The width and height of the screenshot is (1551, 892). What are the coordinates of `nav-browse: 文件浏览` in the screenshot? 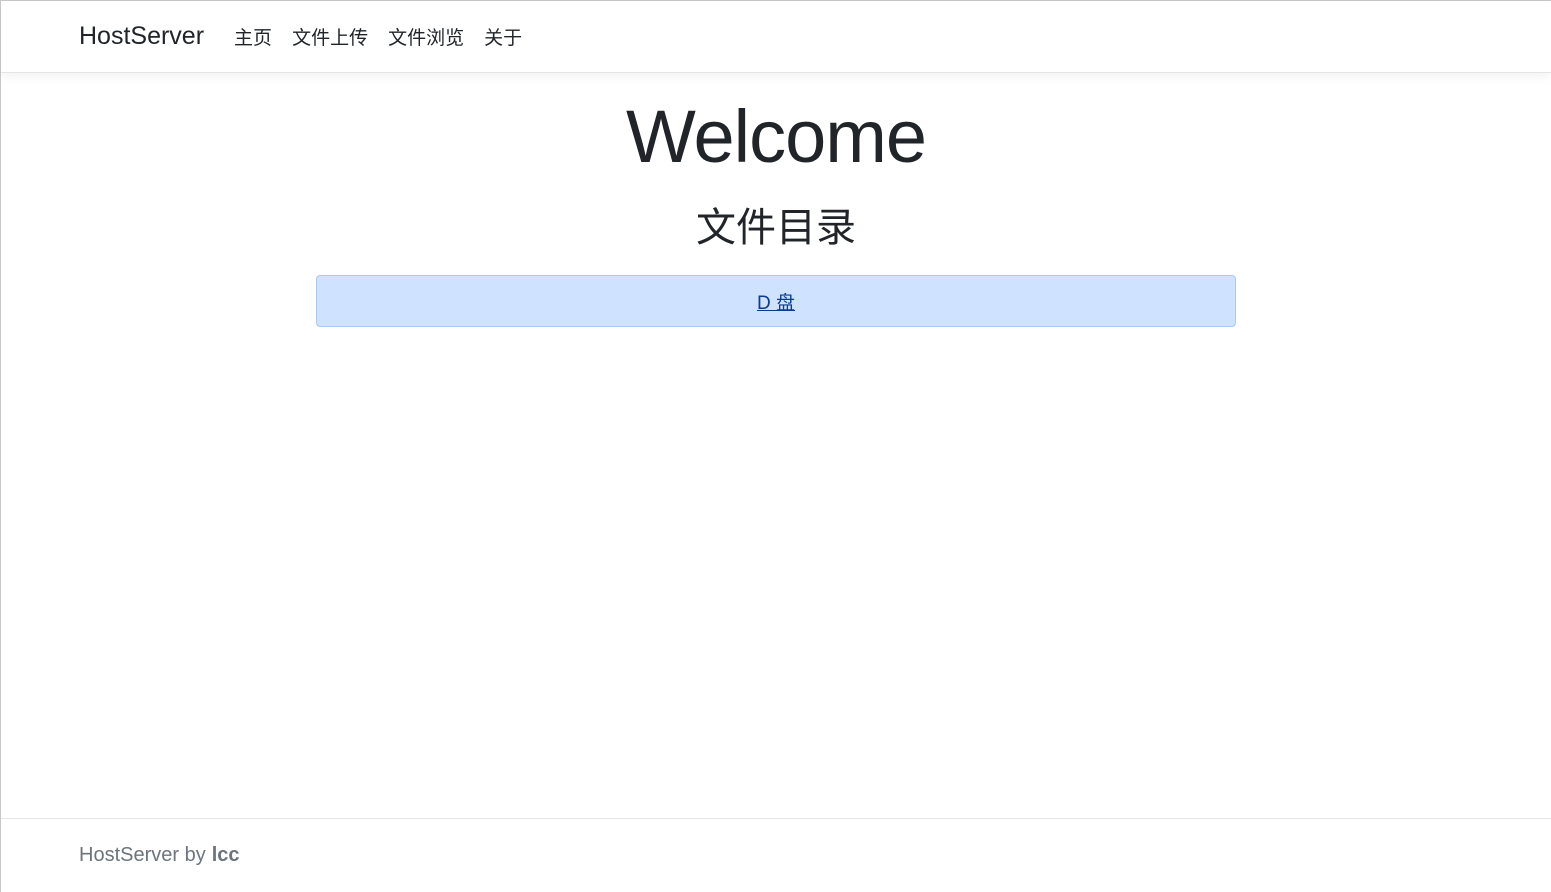 It's located at (426, 36).